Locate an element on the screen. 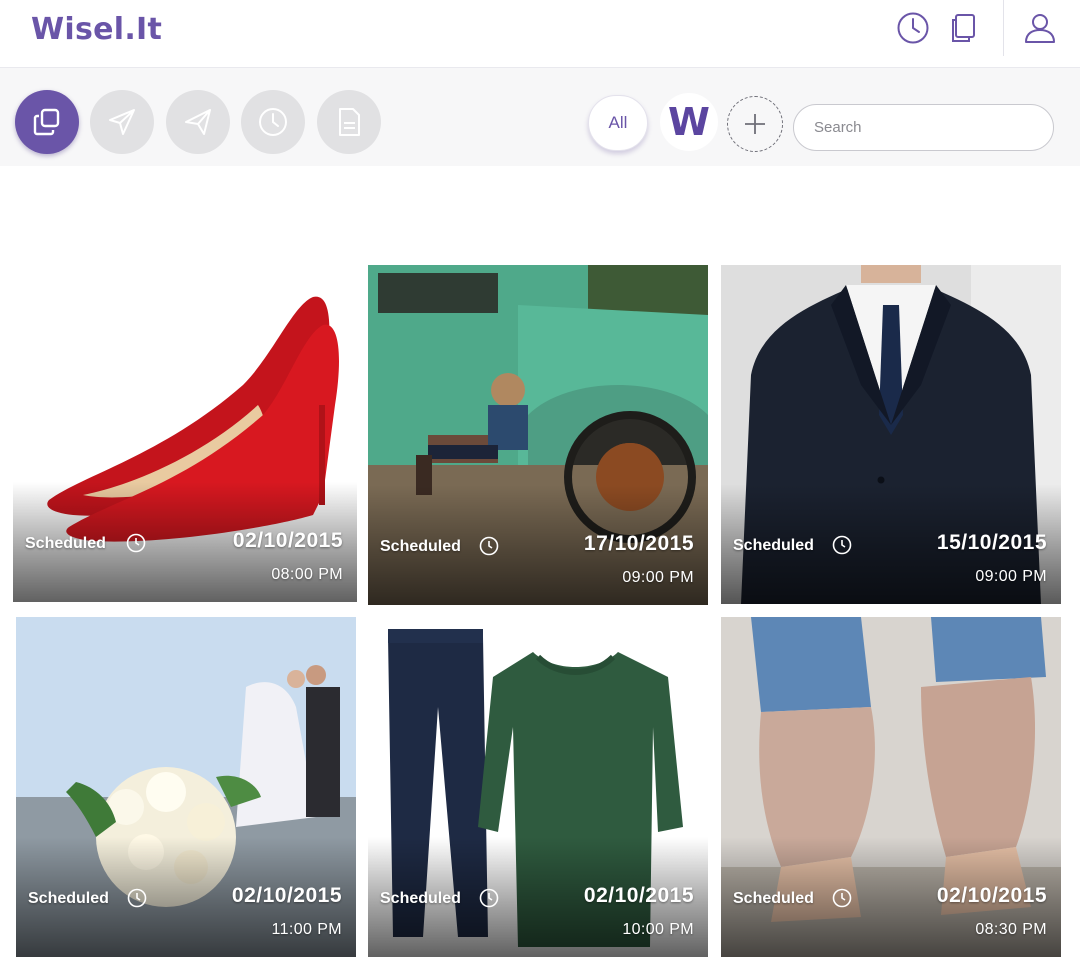  user-icon is located at coordinates (1040, 28).